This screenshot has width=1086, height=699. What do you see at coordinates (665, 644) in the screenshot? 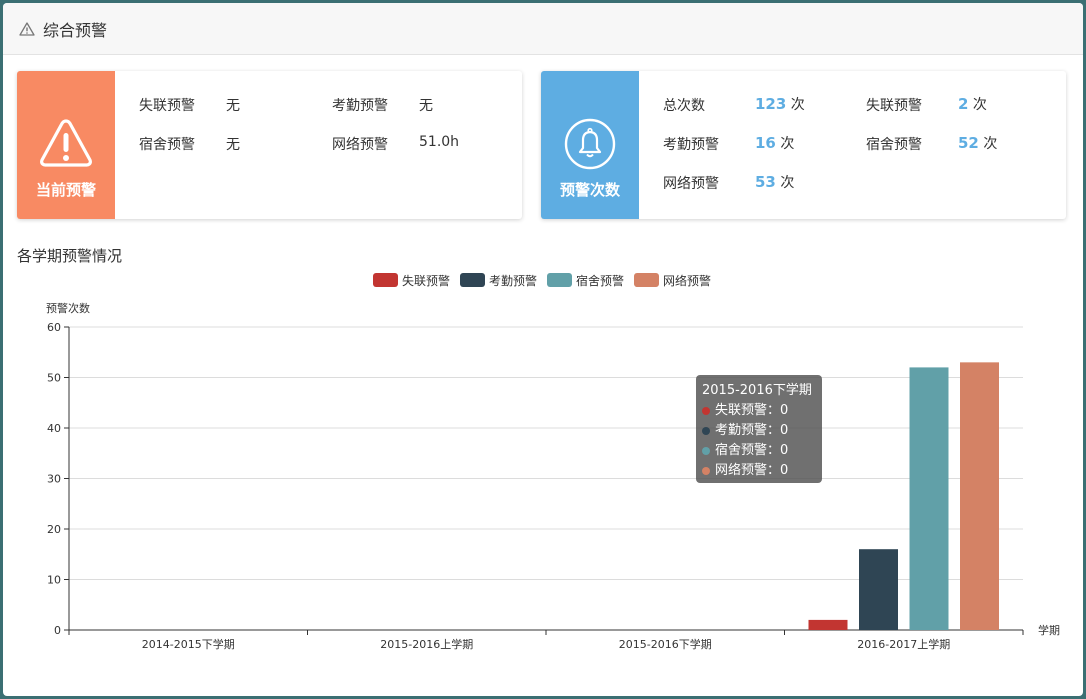
I see `x-tick-label: 2015-2016下学期` at bounding box center [665, 644].